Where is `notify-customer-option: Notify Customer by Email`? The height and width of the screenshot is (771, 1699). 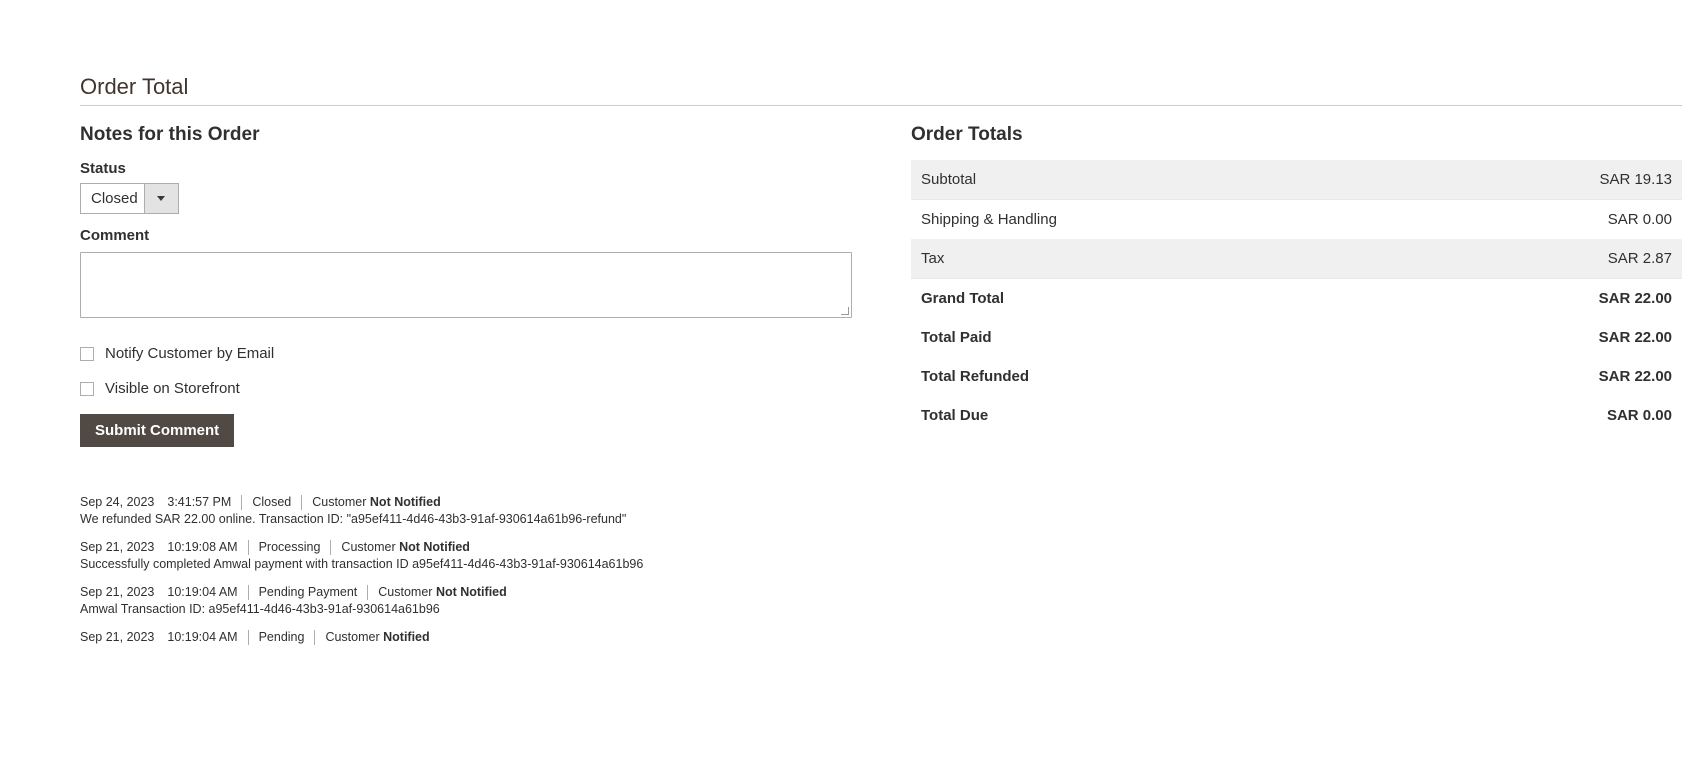 notify-customer-option: Notify Customer by Email is located at coordinates (466, 353).